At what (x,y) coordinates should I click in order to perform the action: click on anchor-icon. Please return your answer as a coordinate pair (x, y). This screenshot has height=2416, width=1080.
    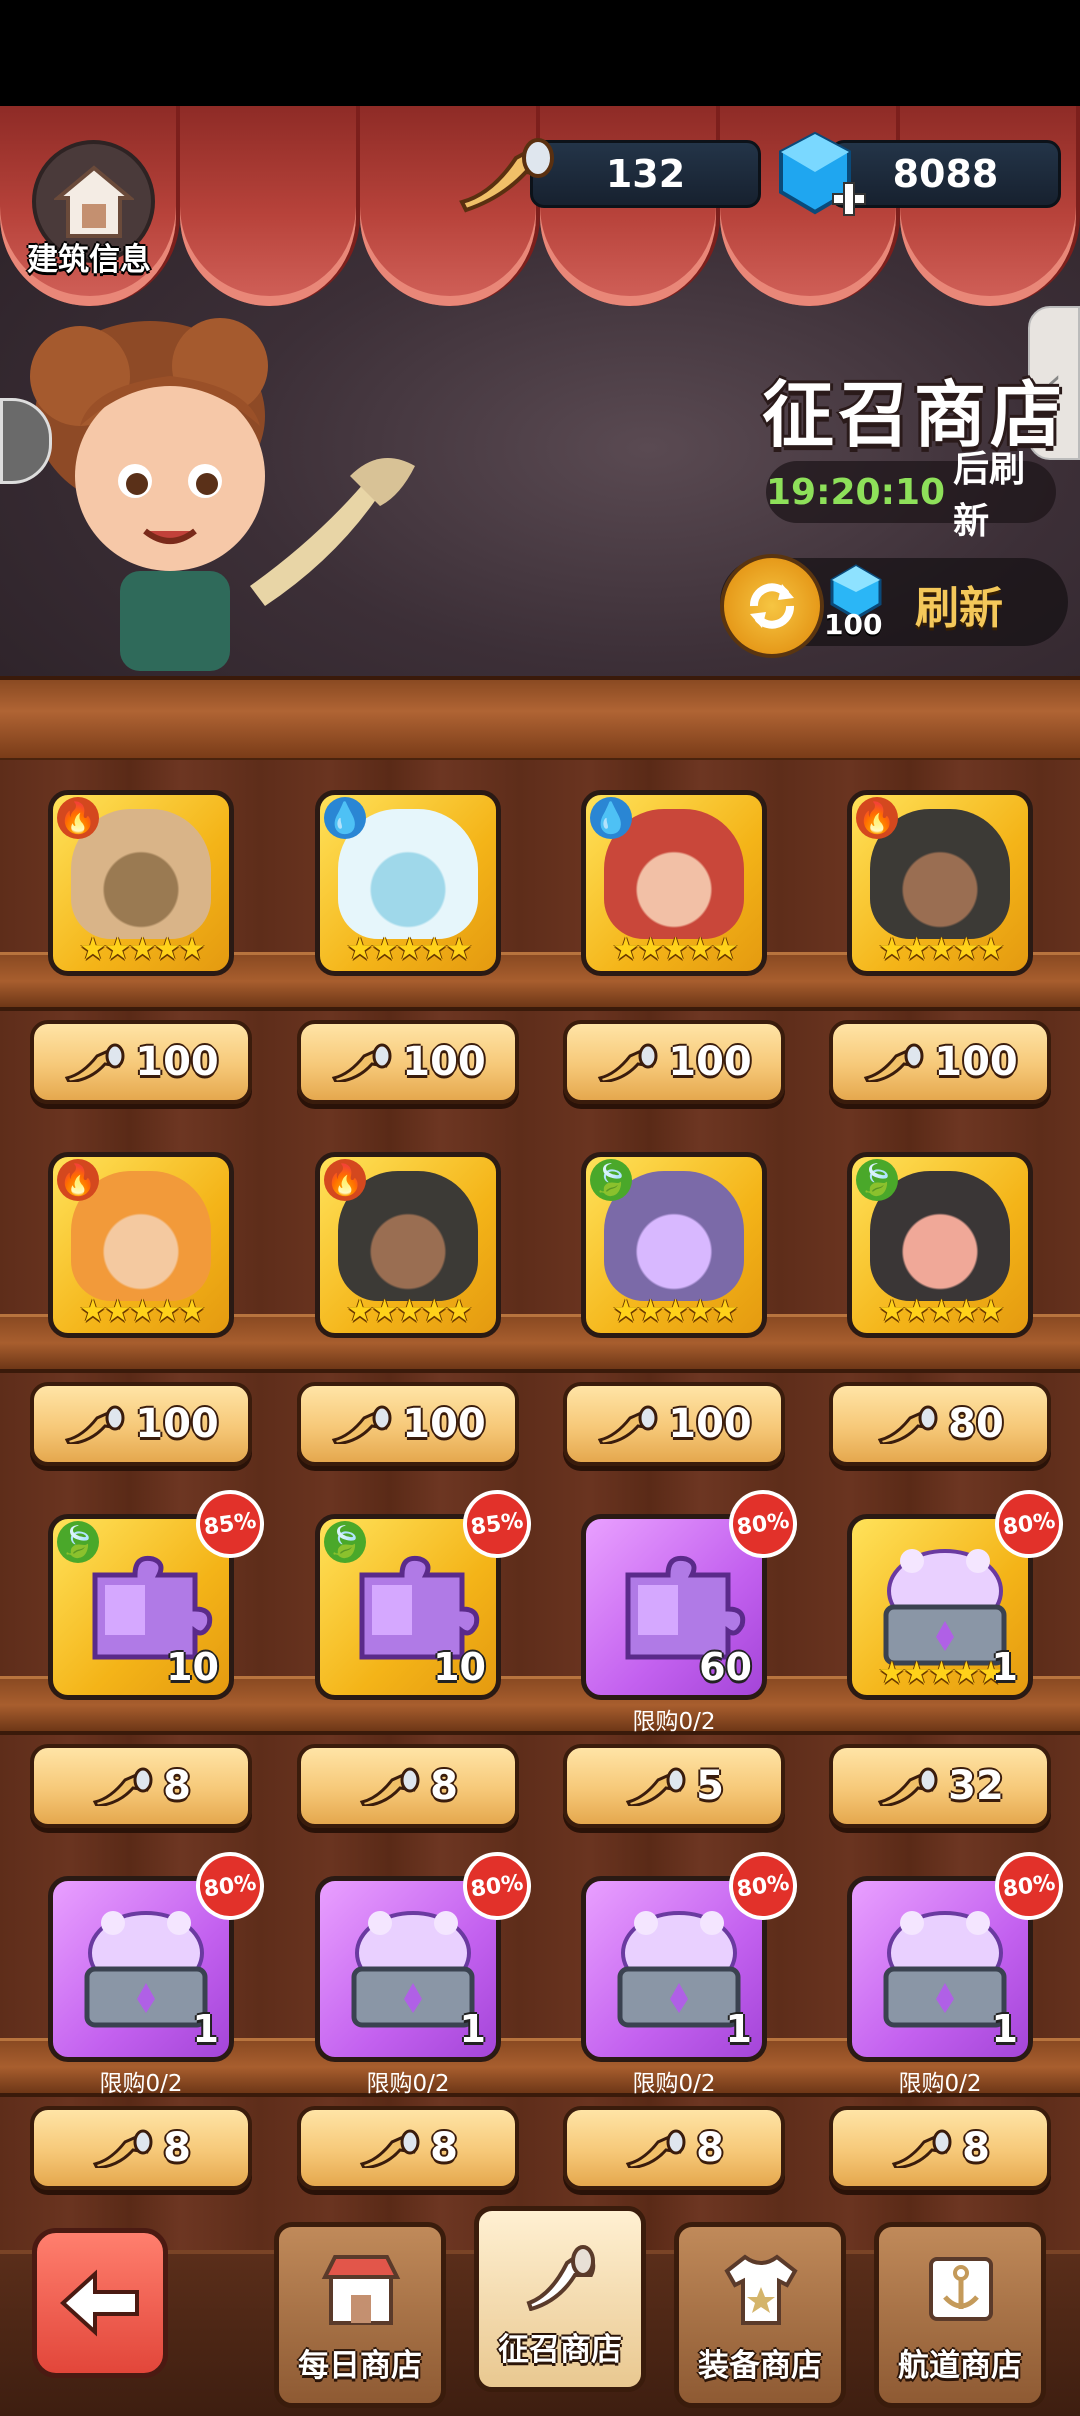
    Looking at the image, I should click on (961, 2289).